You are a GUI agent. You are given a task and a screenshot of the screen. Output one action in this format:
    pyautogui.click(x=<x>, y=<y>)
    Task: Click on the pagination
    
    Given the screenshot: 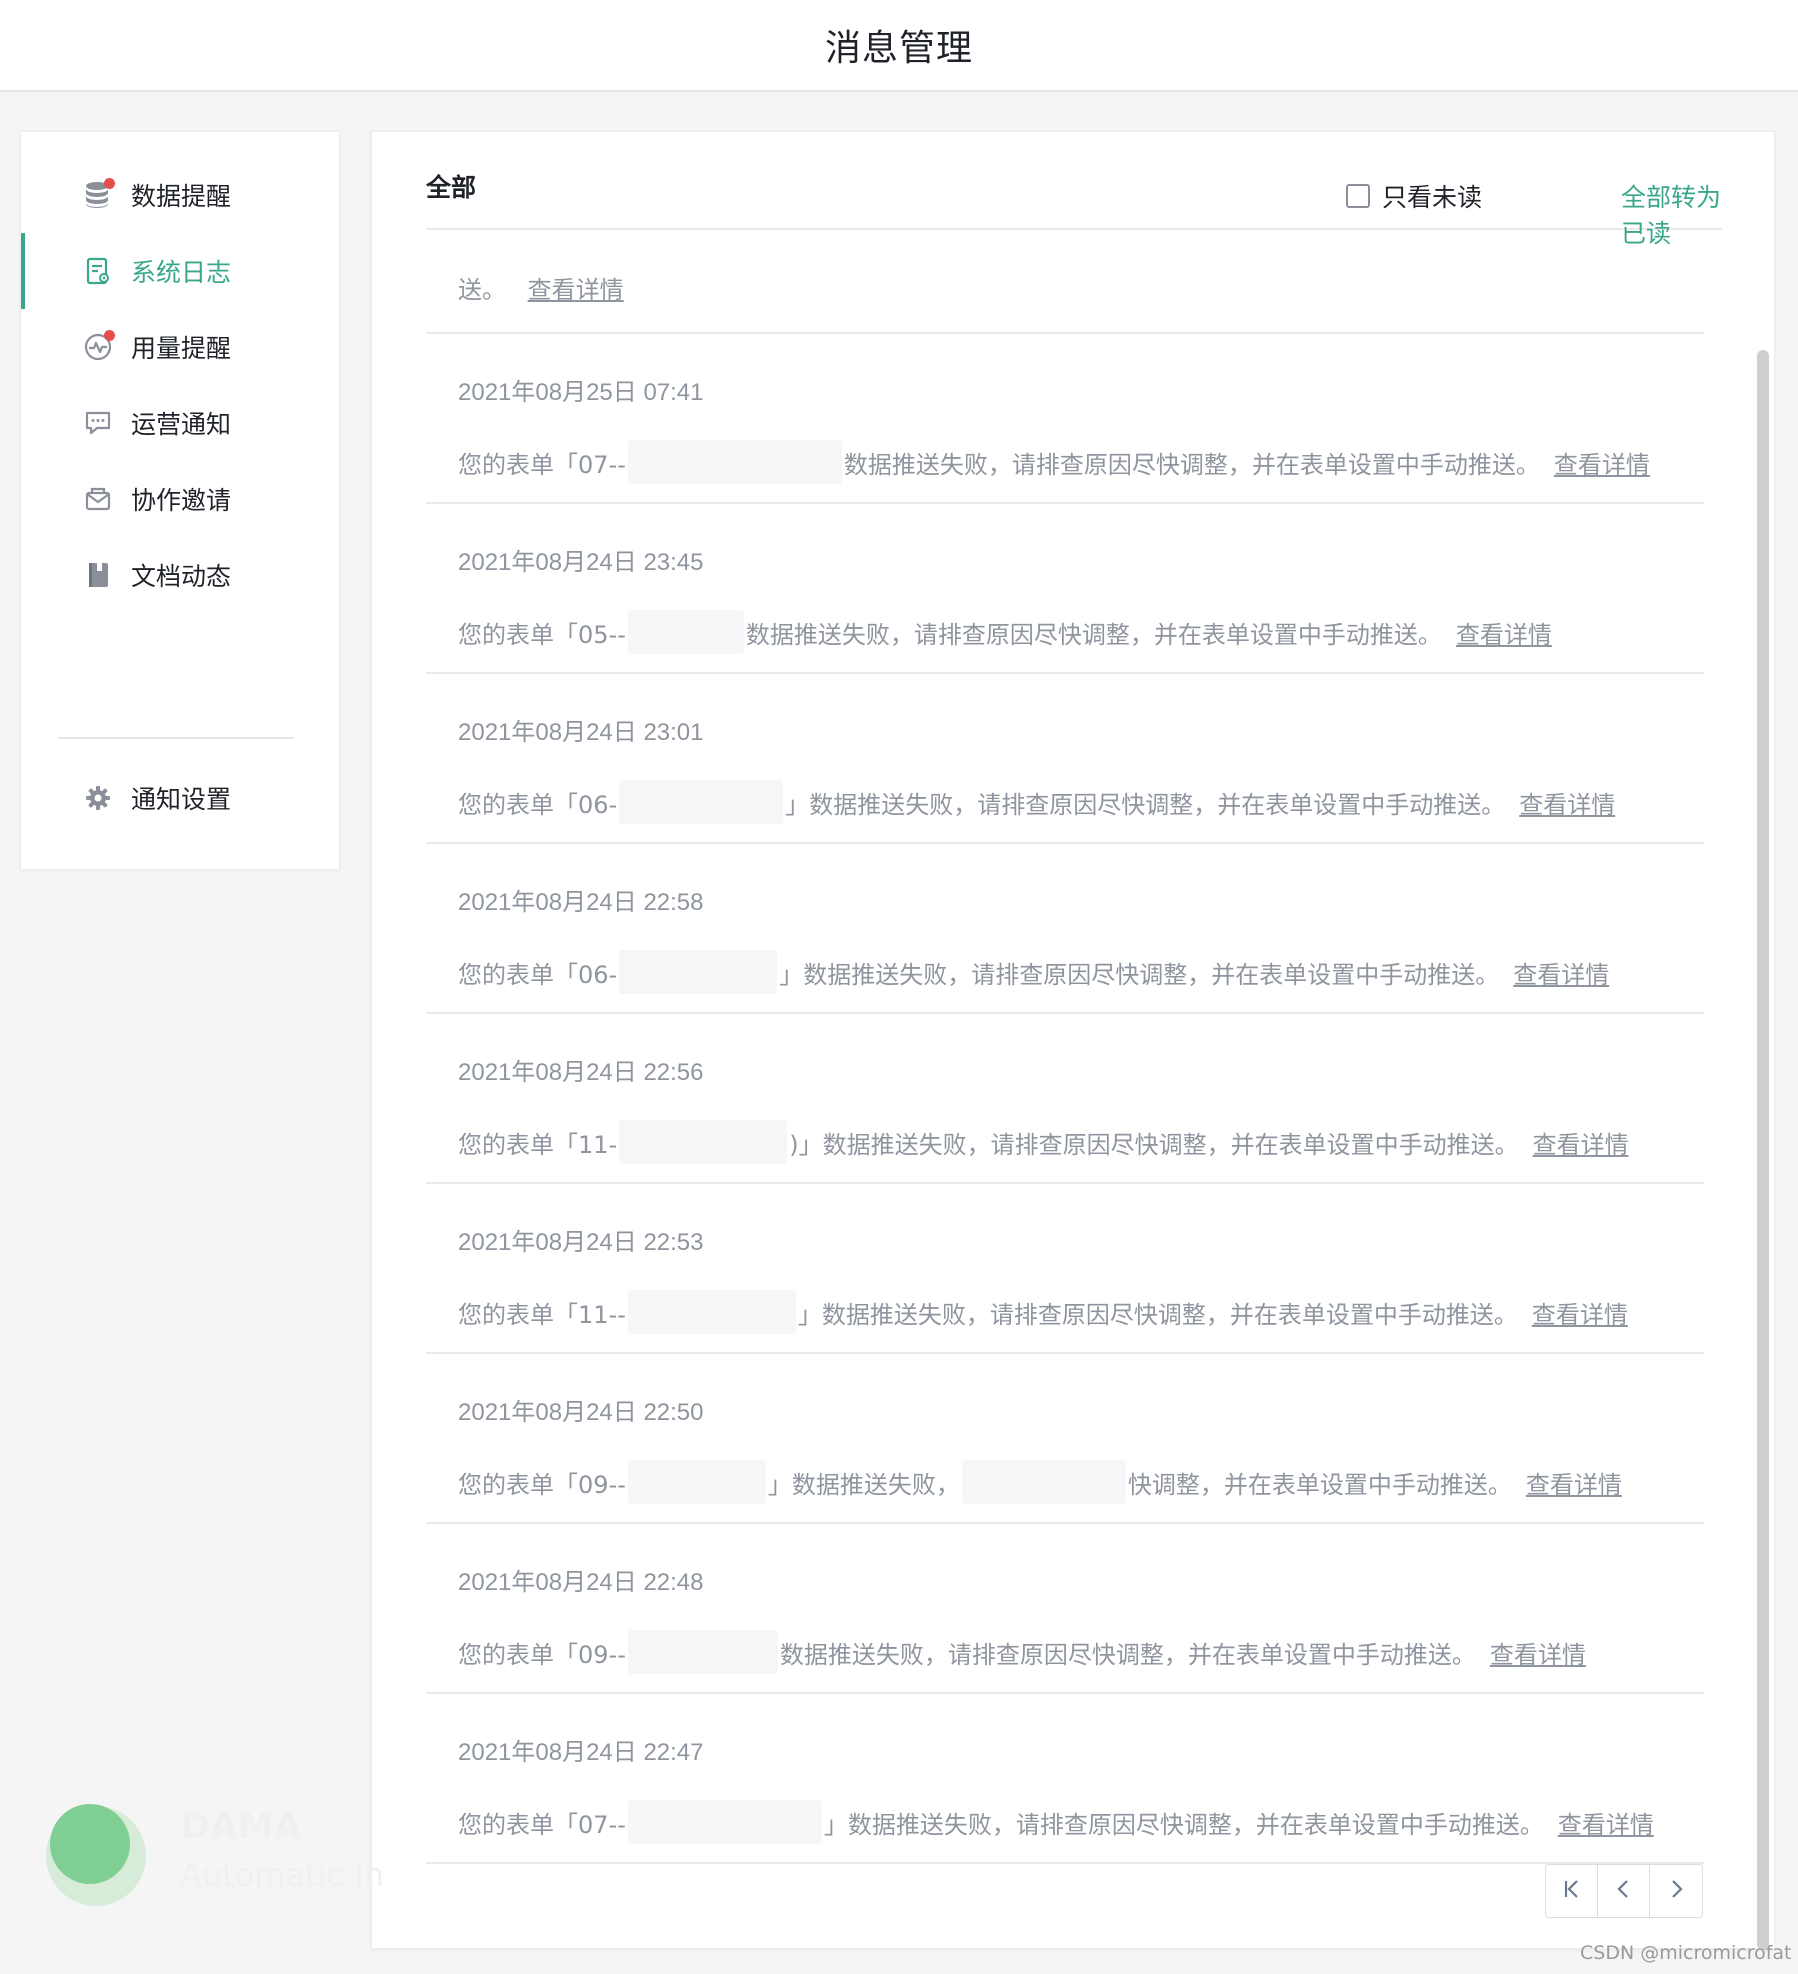 What is the action you would take?
    pyautogui.click(x=1624, y=1891)
    